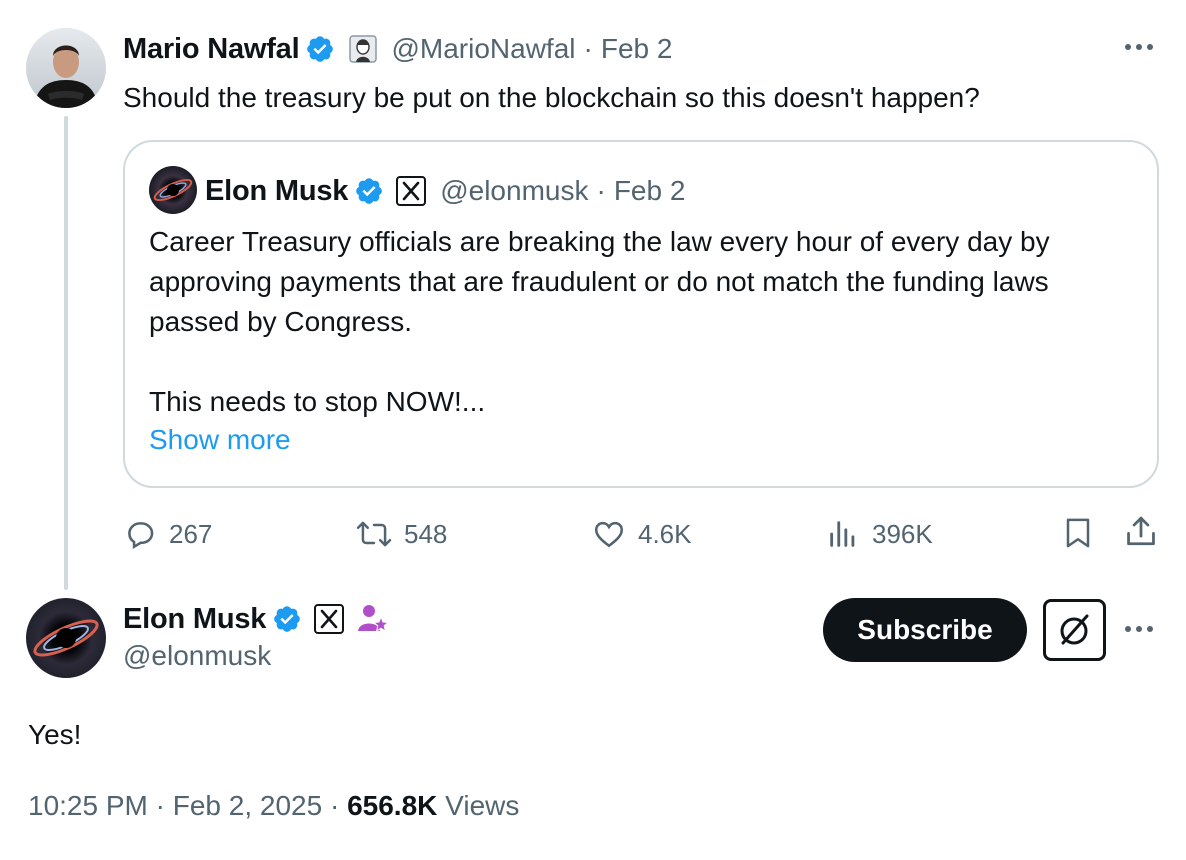  I want to click on like-button: 4.6K, so click(642, 534).